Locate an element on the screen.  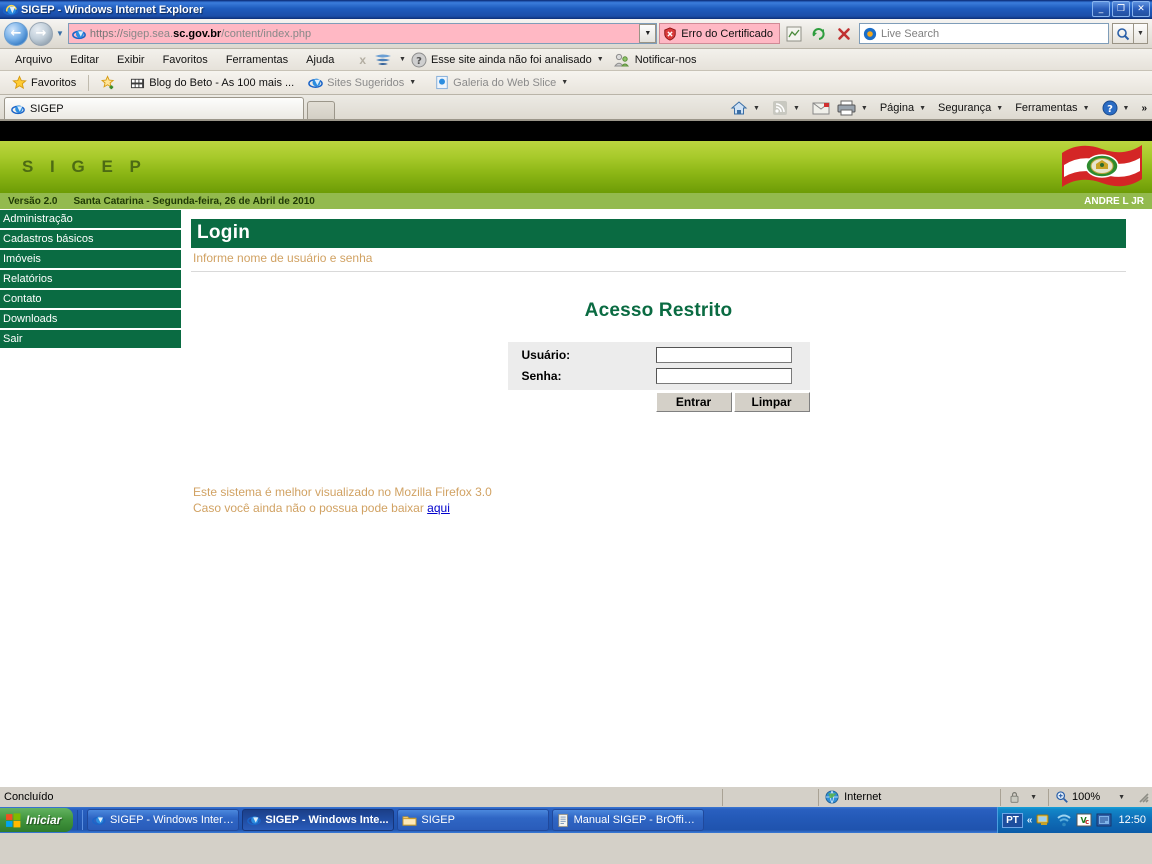
home-button: ▼ is located at coordinates (747, 108).